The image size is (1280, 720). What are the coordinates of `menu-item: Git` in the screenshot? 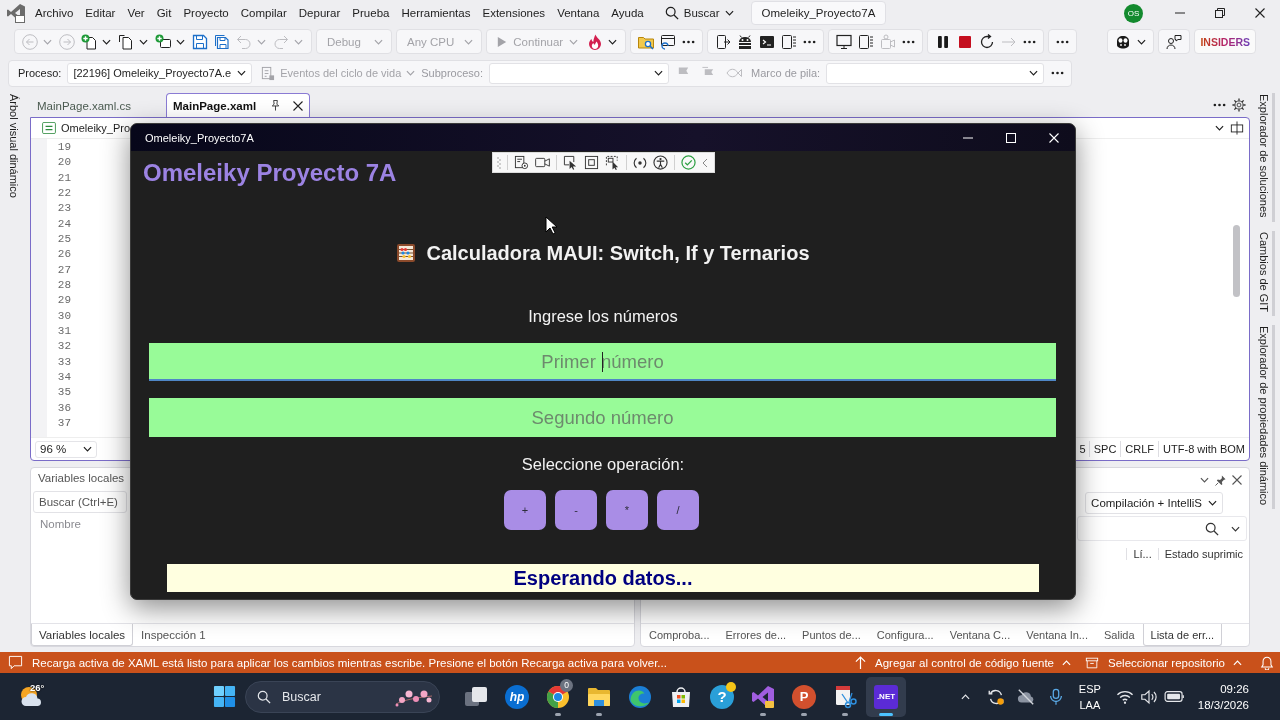 It's located at (164, 13).